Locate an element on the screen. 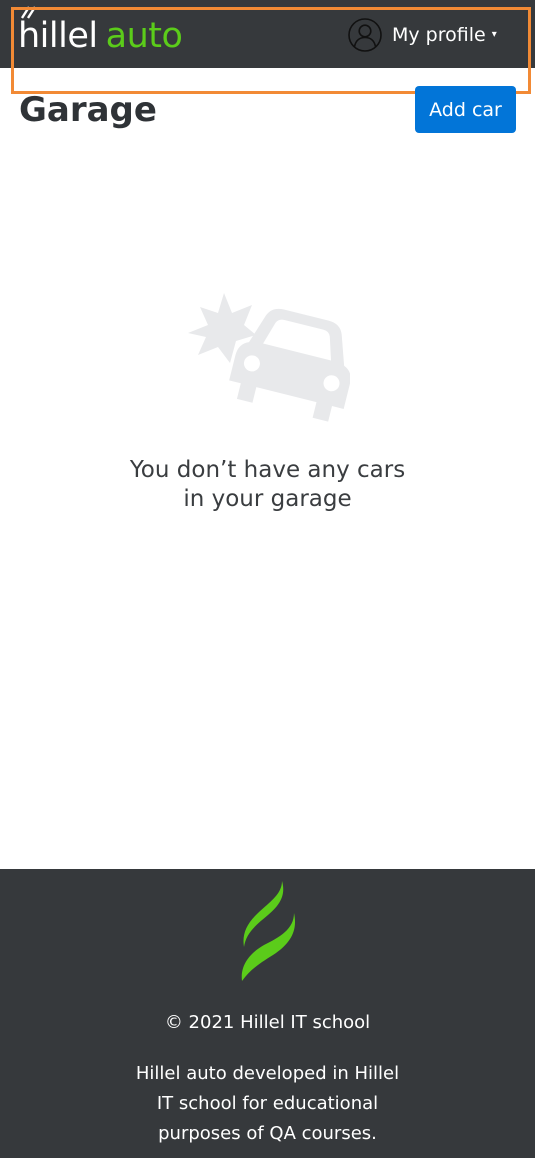 Image resolution: width=535 pixels, height=1158 pixels. navbar: hillel auto My profile ▾ is located at coordinates (267, 34).